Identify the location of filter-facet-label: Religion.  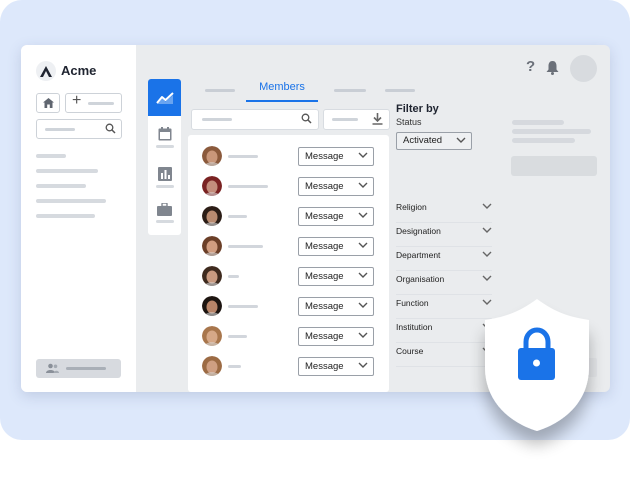
(411, 207).